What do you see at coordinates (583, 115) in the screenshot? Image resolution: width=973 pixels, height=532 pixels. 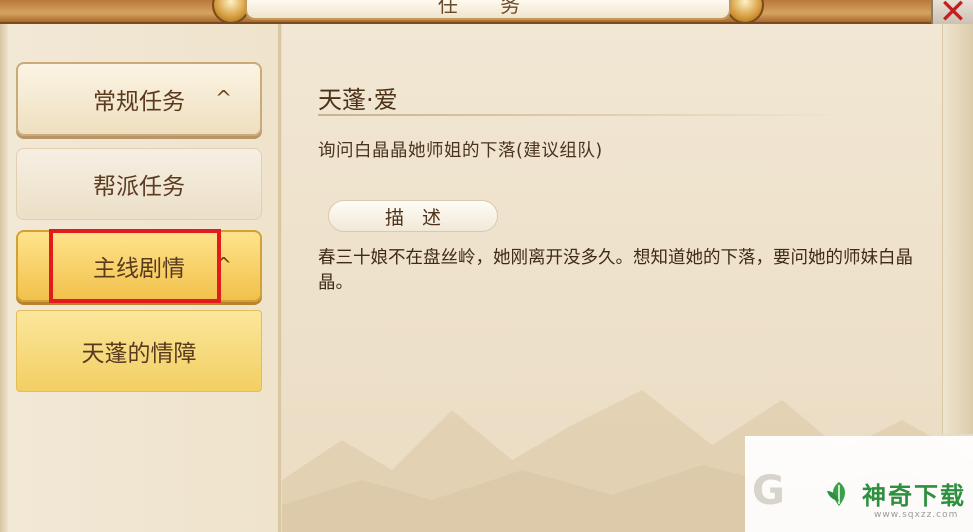 I see `title-divider` at bounding box center [583, 115].